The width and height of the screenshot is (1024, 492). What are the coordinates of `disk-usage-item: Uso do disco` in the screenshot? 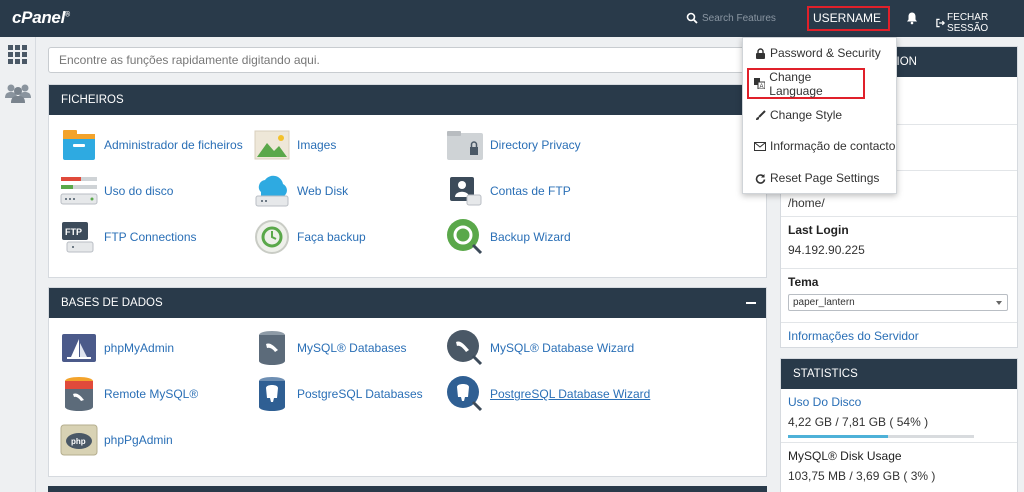 It's located at (116, 191).